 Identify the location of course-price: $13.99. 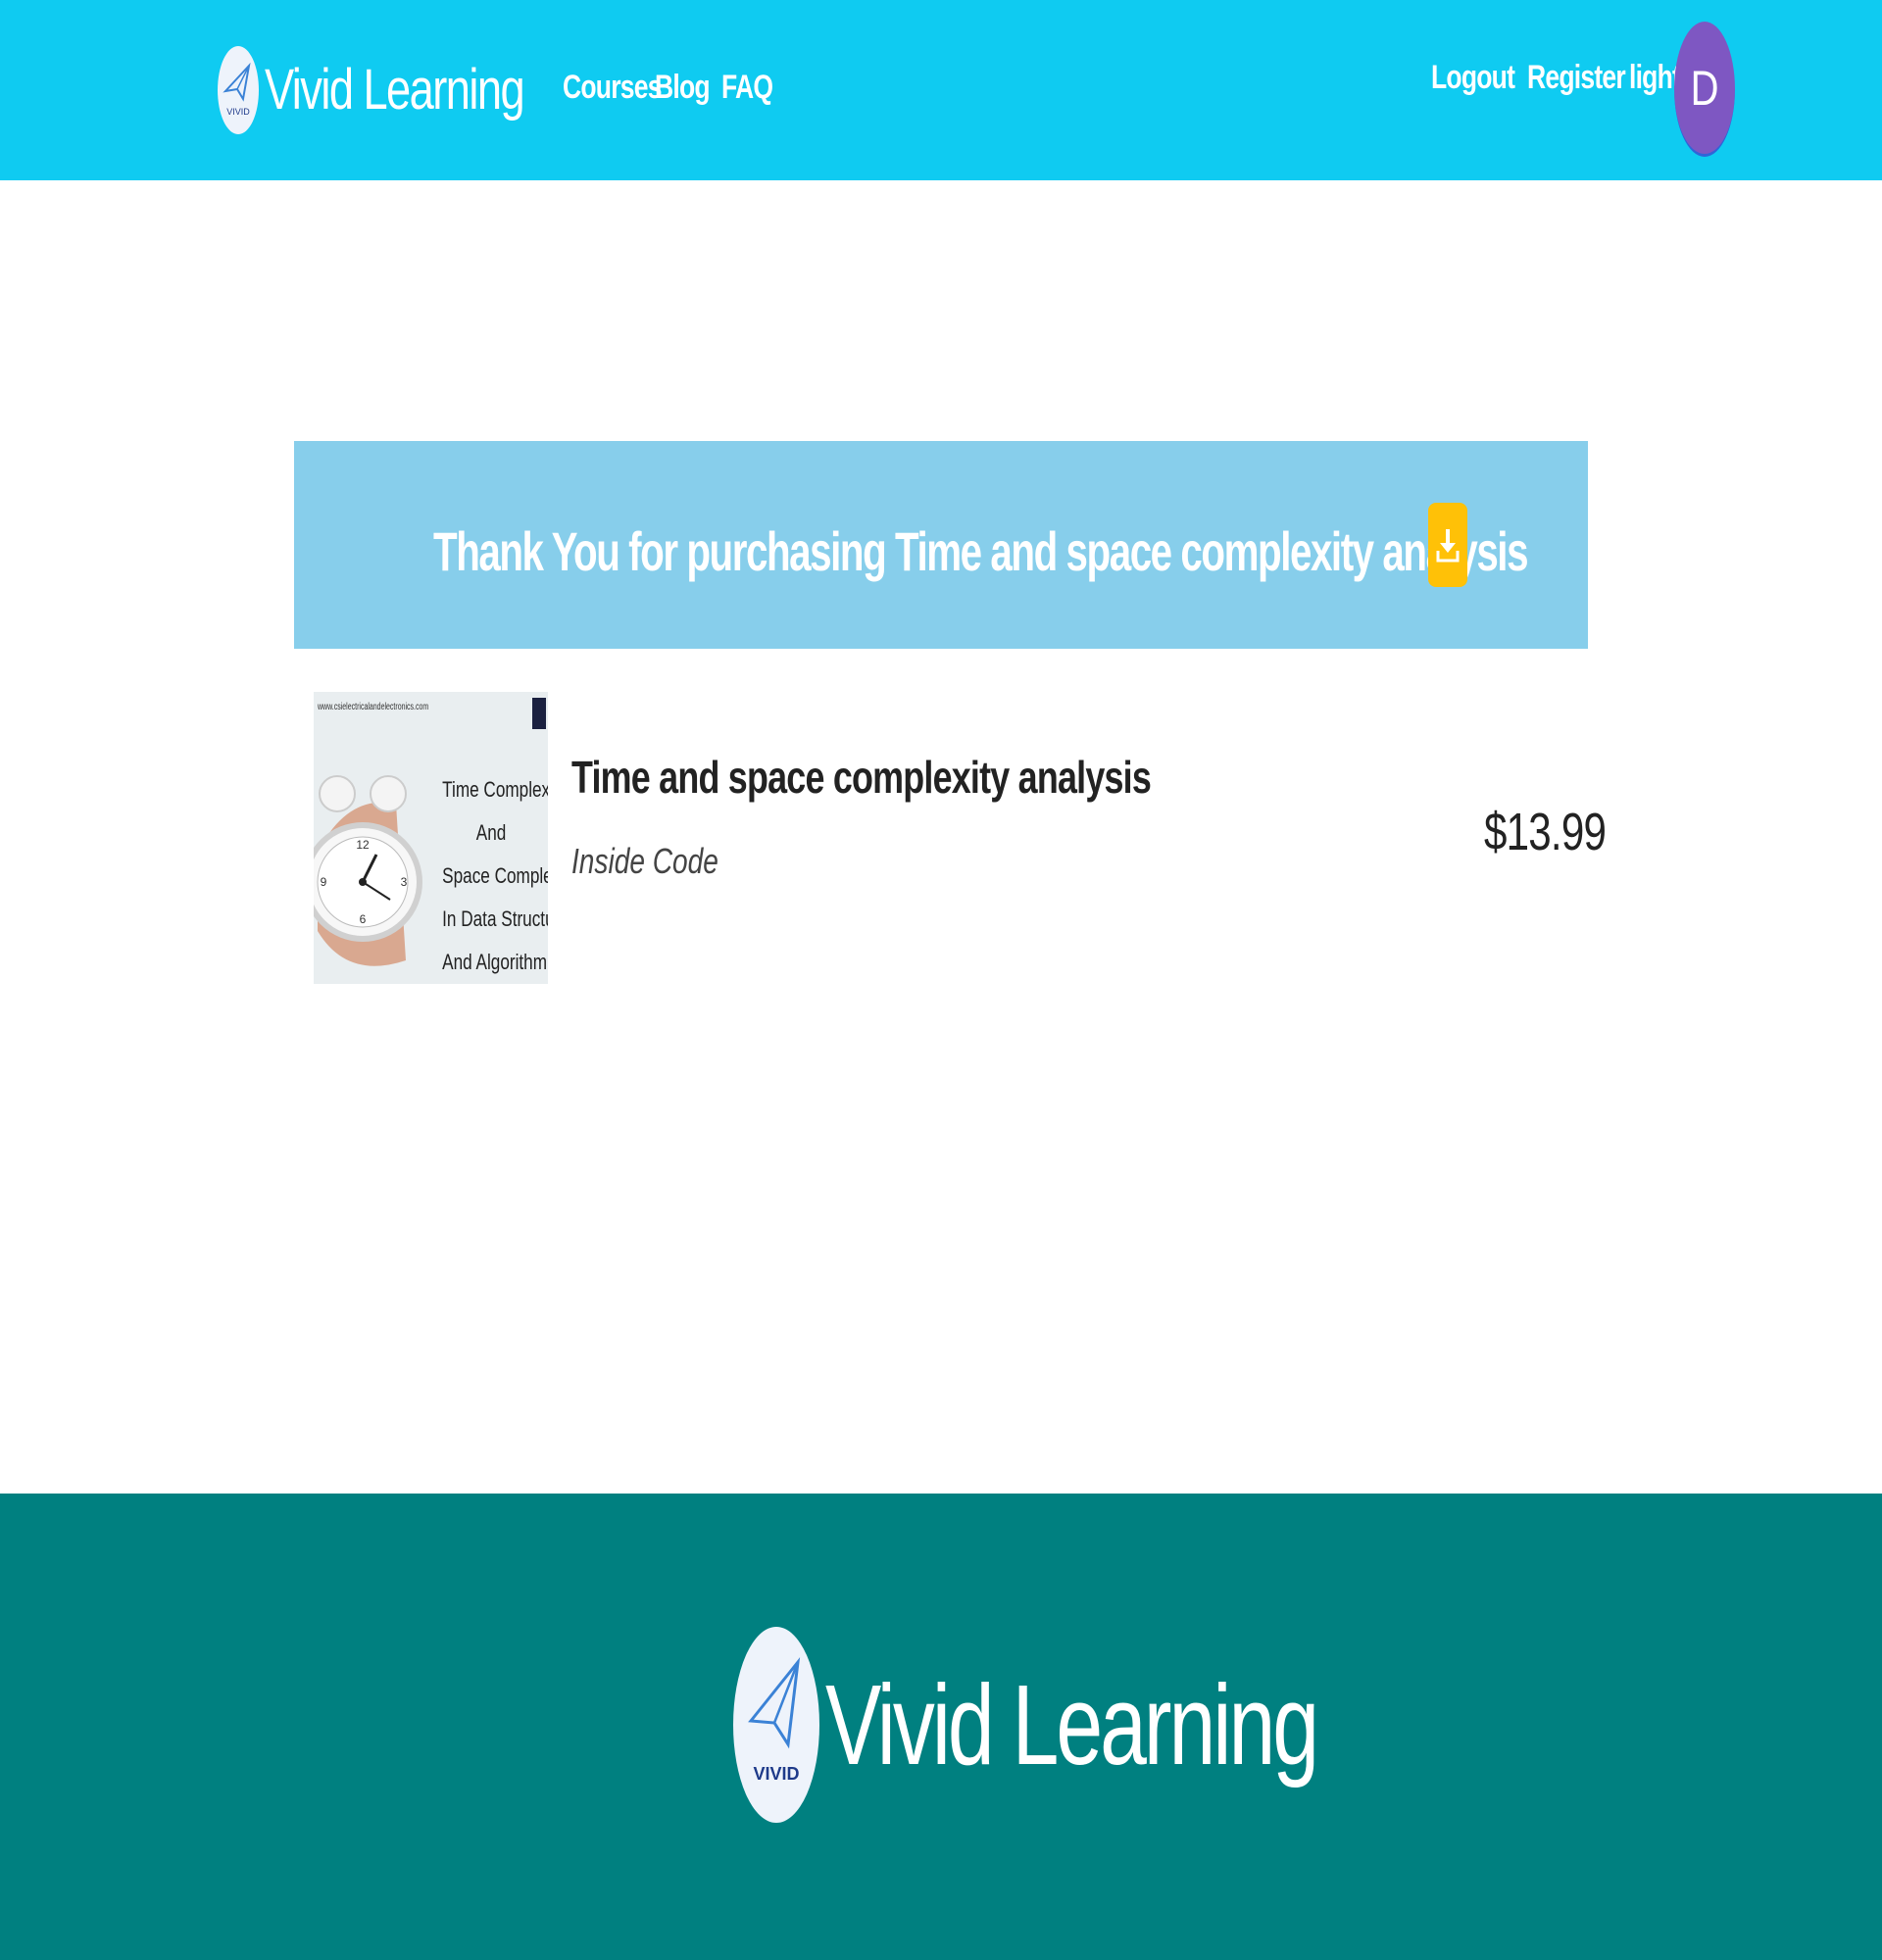
(1545, 832).